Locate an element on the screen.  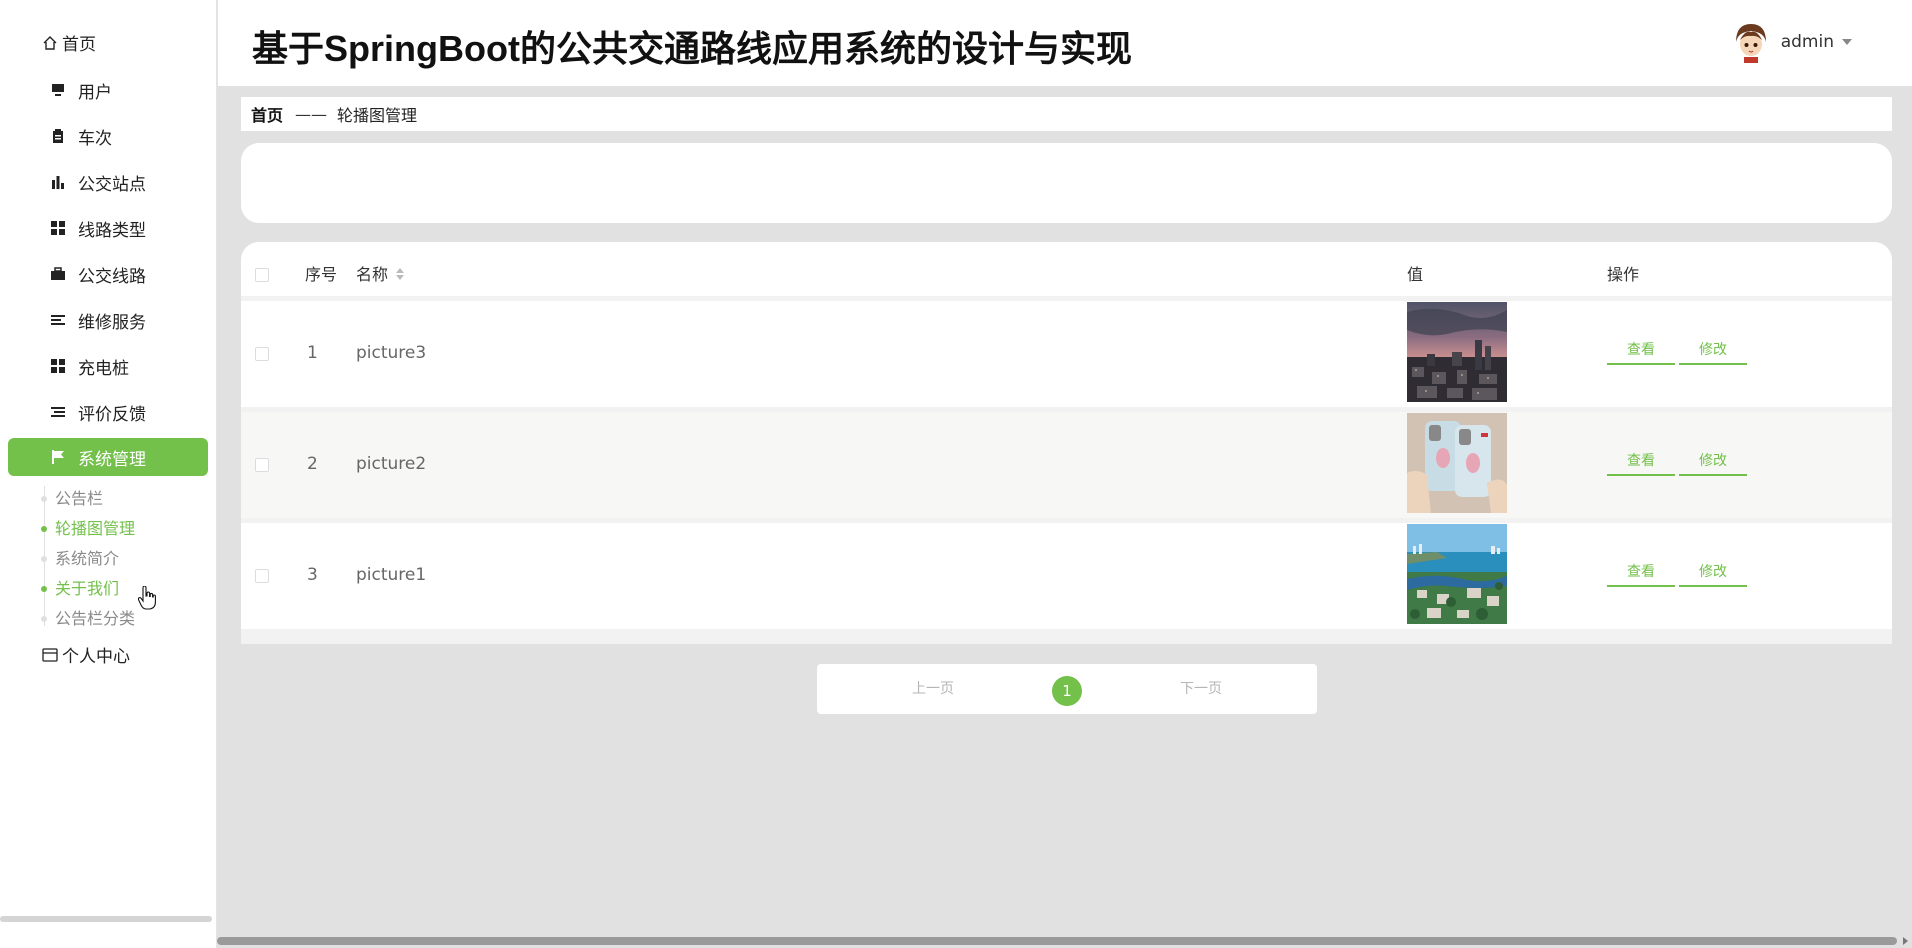
sidebar-item-users: 用户 is located at coordinates (108, 90).